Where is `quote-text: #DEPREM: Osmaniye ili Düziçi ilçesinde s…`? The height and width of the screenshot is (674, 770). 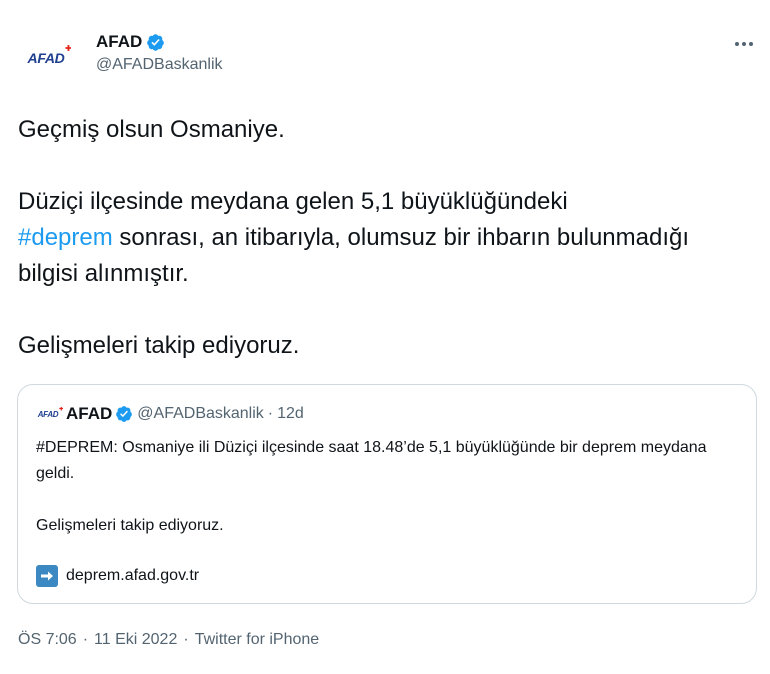 quote-text: #DEPREM: Osmaniye ili Düziçi ilçesinde s… is located at coordinates (386, 487).